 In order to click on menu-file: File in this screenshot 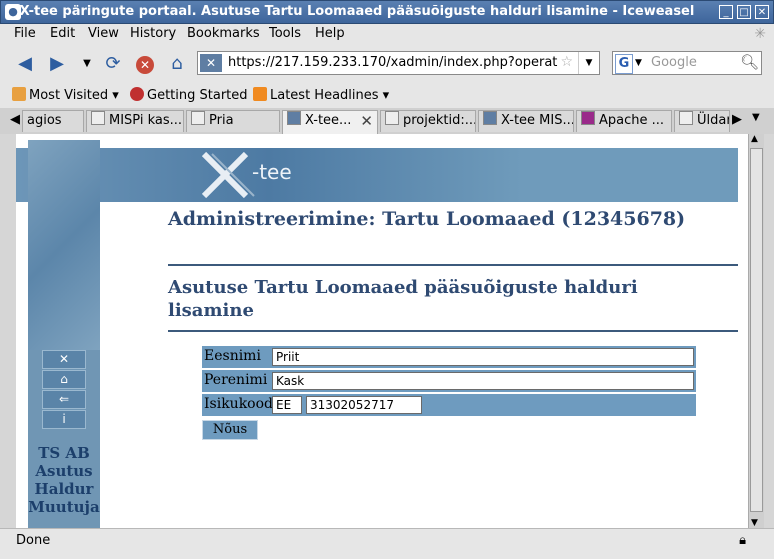, I will do `click(25, 33)`.